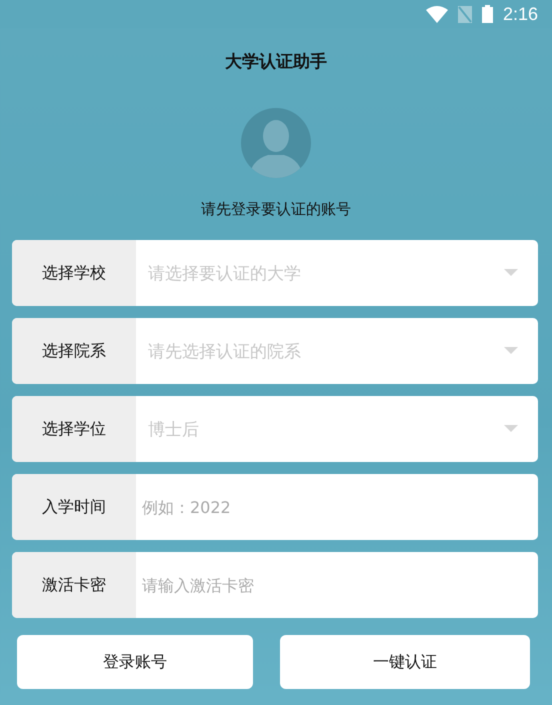 The image size is (552, 705). What do you see at coordinates (327, 585) in the screenshot?
I see `input-field: 请输入激活卡密` at bounding box center [327, 585].